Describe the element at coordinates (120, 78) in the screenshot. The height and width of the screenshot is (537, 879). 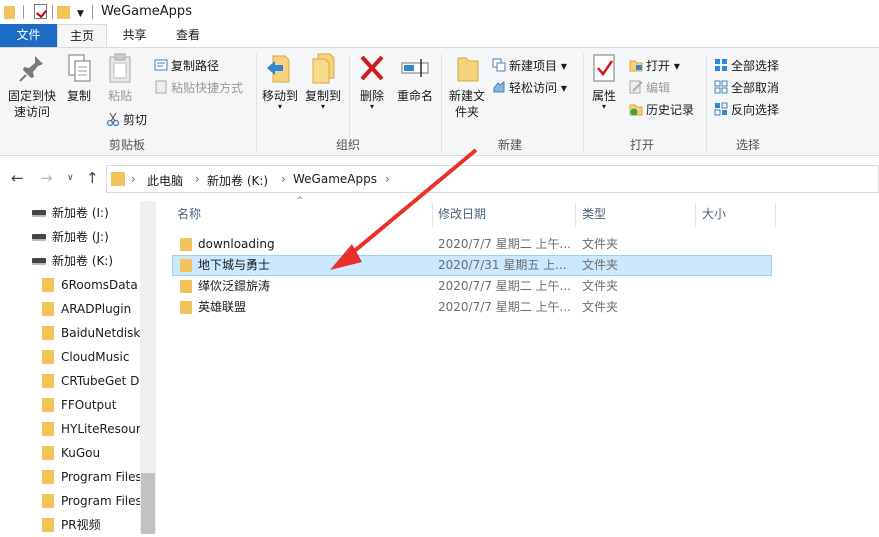
I see `paste-button: 粘贴` at that location.